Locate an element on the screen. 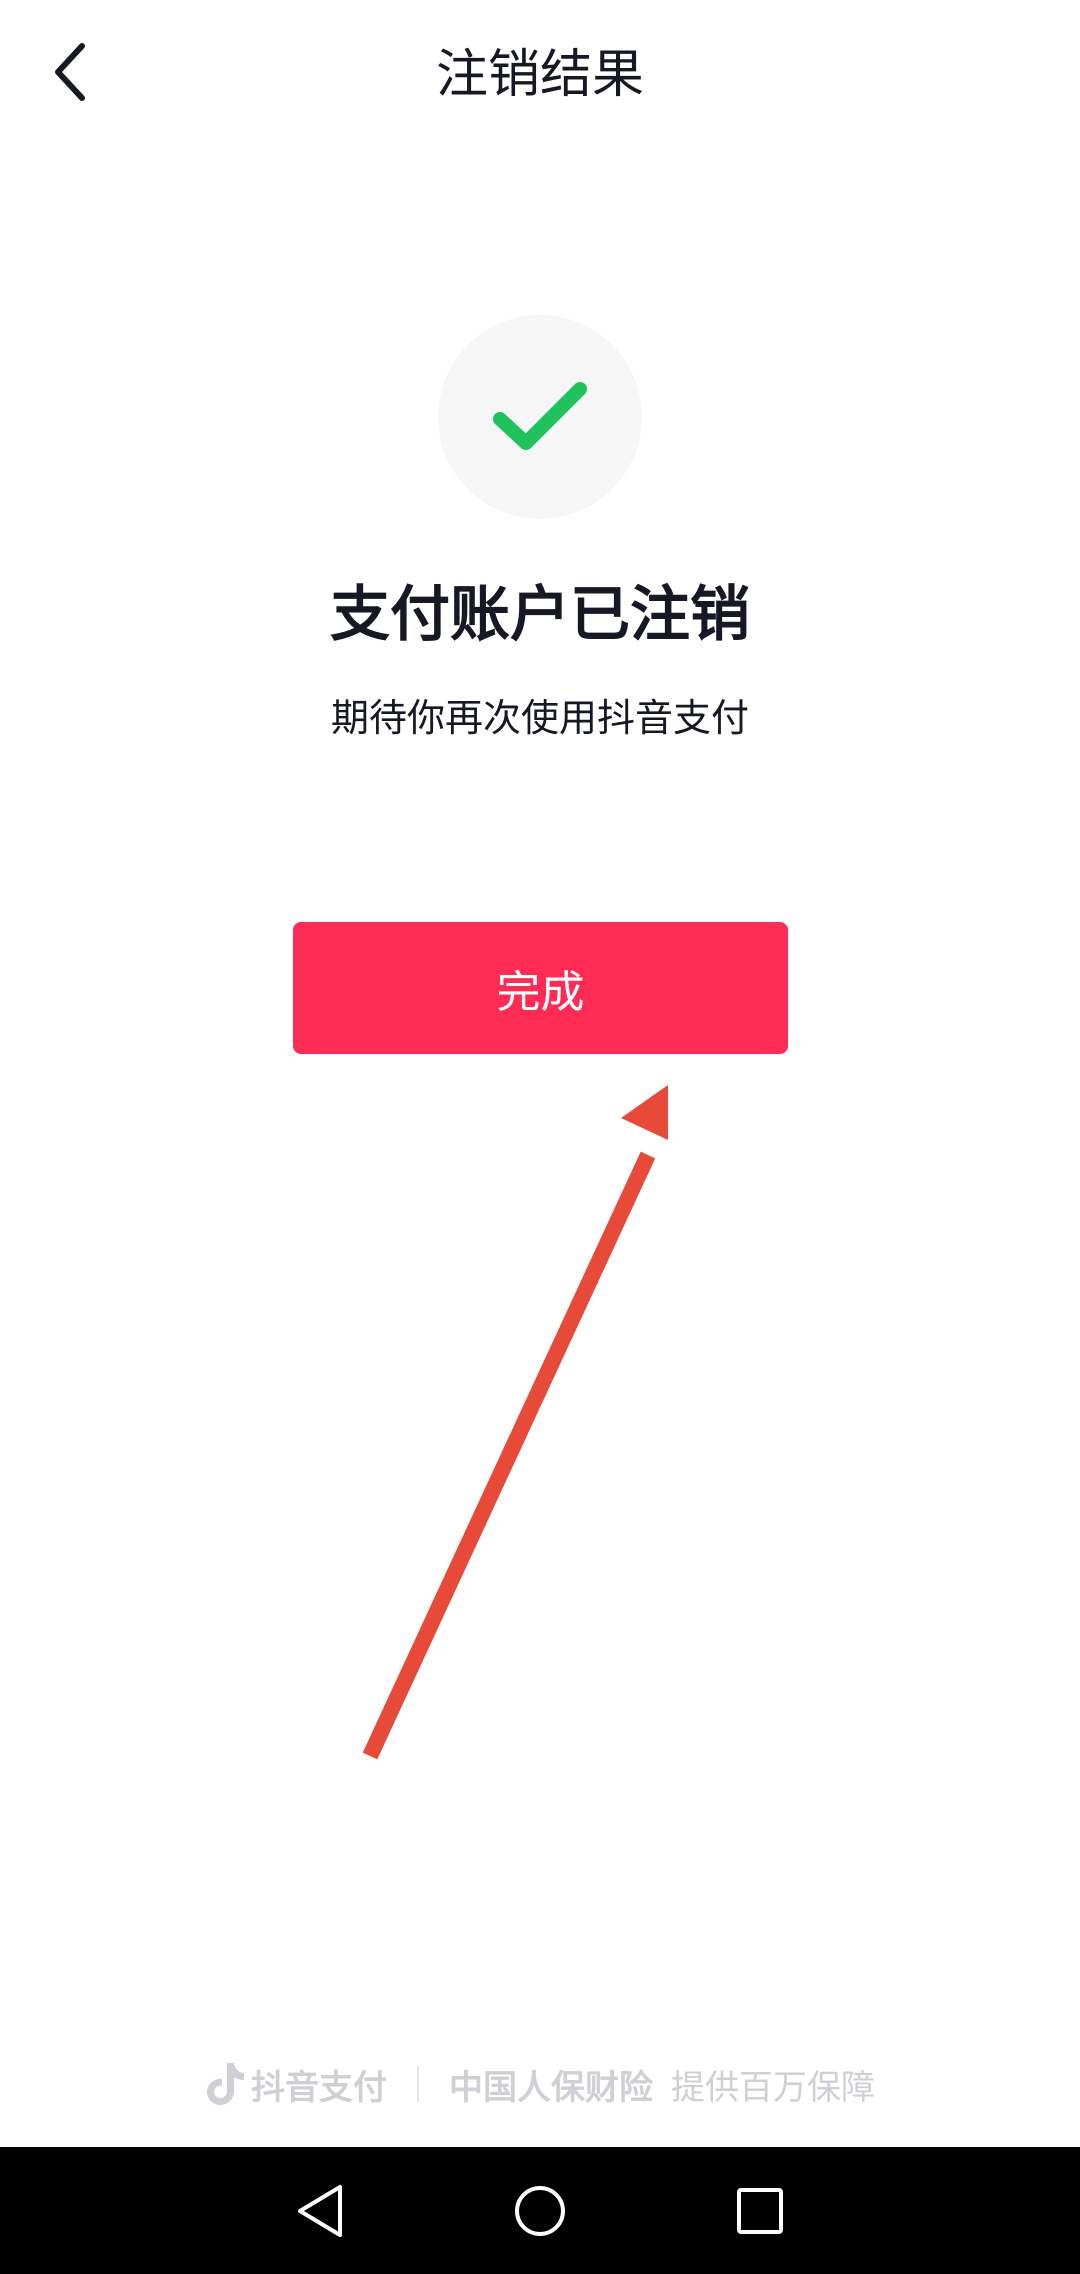  footer-divider is located at coordinates (418, 2084).